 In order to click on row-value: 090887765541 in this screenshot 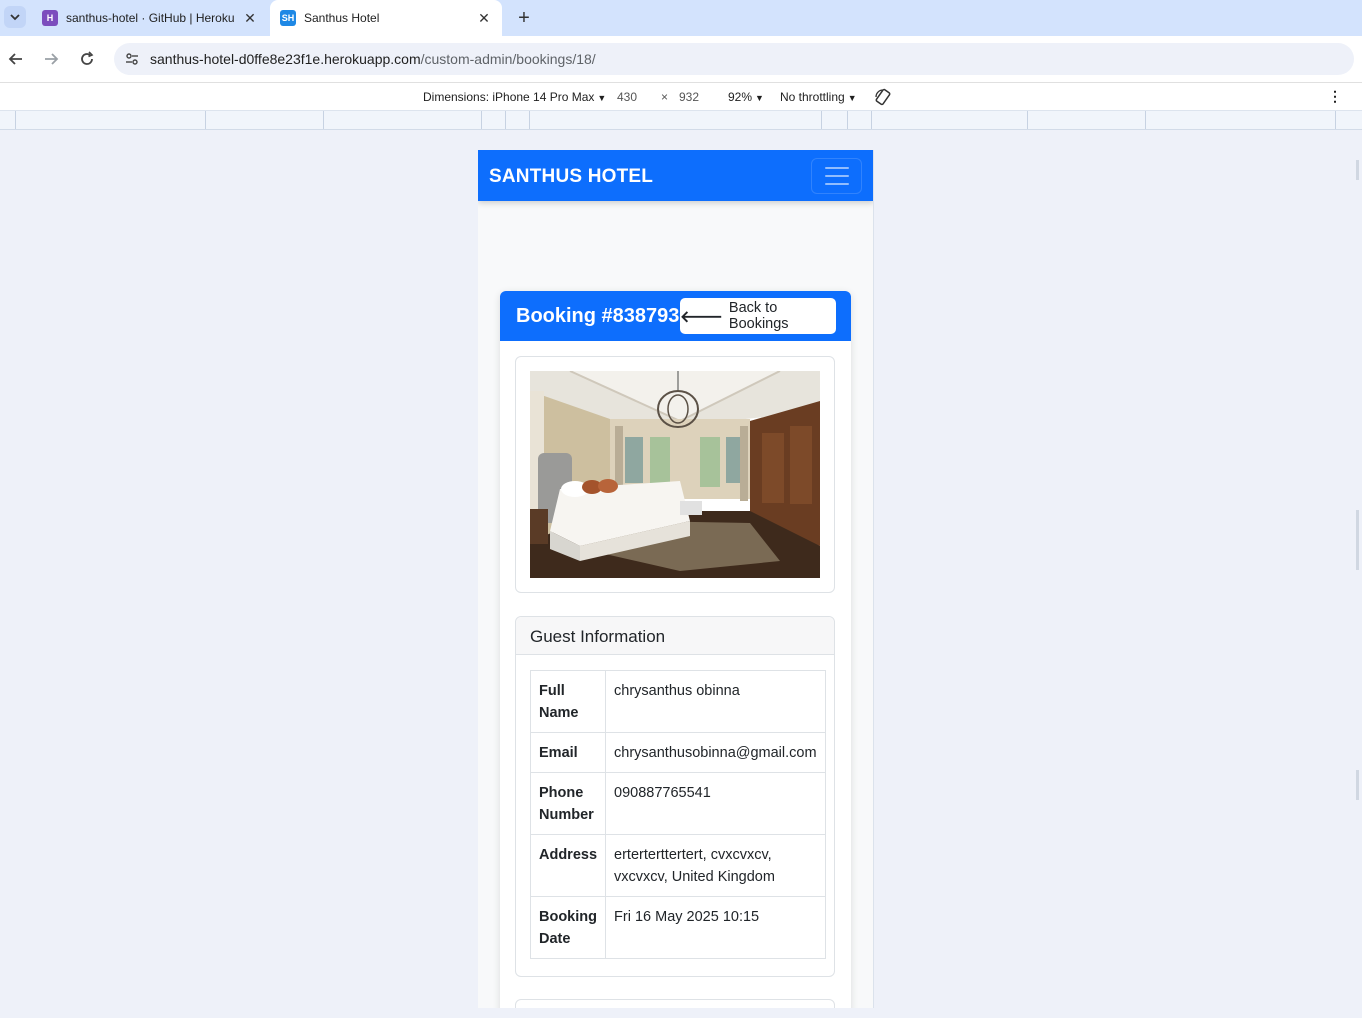, I will do `click(715, 803)`.